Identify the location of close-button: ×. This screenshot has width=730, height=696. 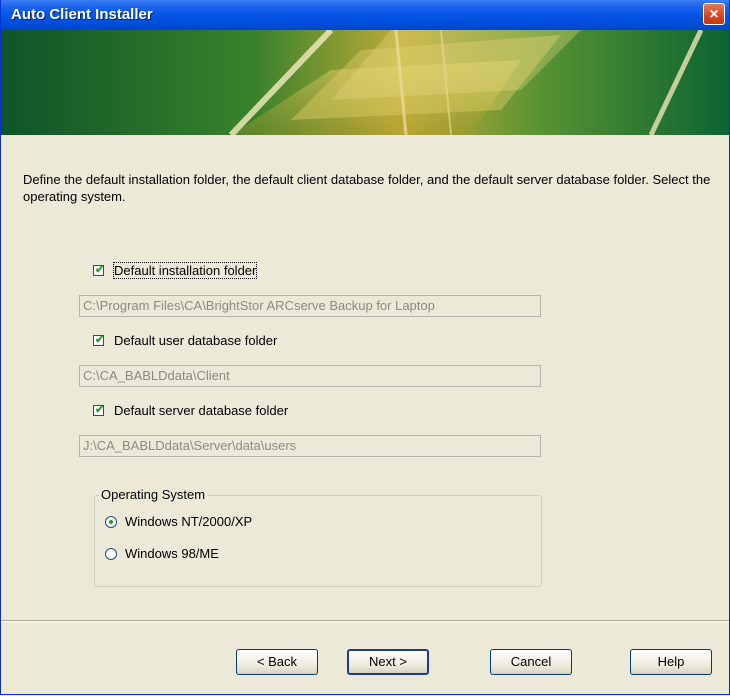
(714, 14).